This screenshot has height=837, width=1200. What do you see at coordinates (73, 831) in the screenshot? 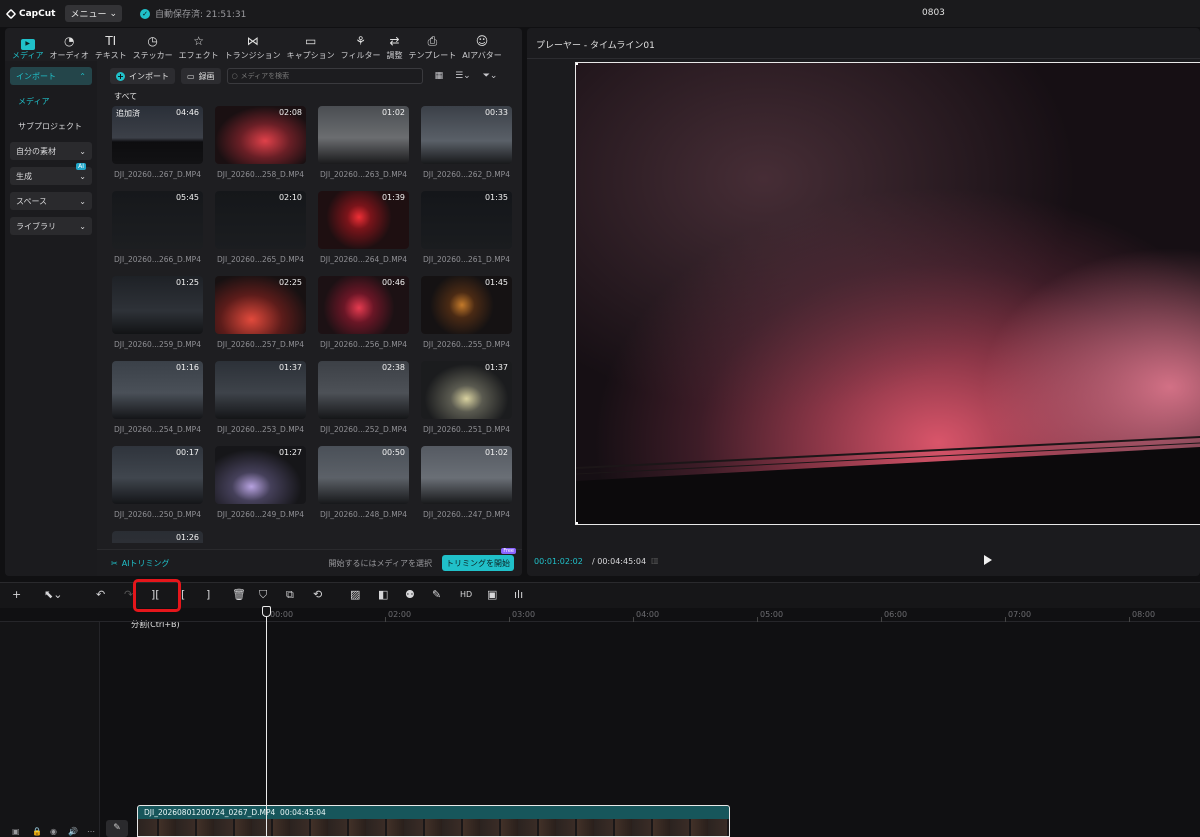
I see `speaker-icon: 🔊` at bounding box center [73, 831].